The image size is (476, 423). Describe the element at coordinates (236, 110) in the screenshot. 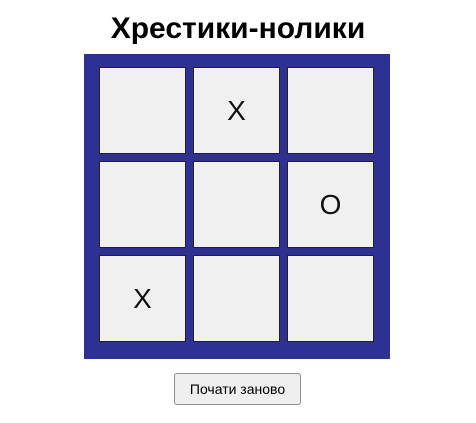

I see `board-cell-2: X` at that location.